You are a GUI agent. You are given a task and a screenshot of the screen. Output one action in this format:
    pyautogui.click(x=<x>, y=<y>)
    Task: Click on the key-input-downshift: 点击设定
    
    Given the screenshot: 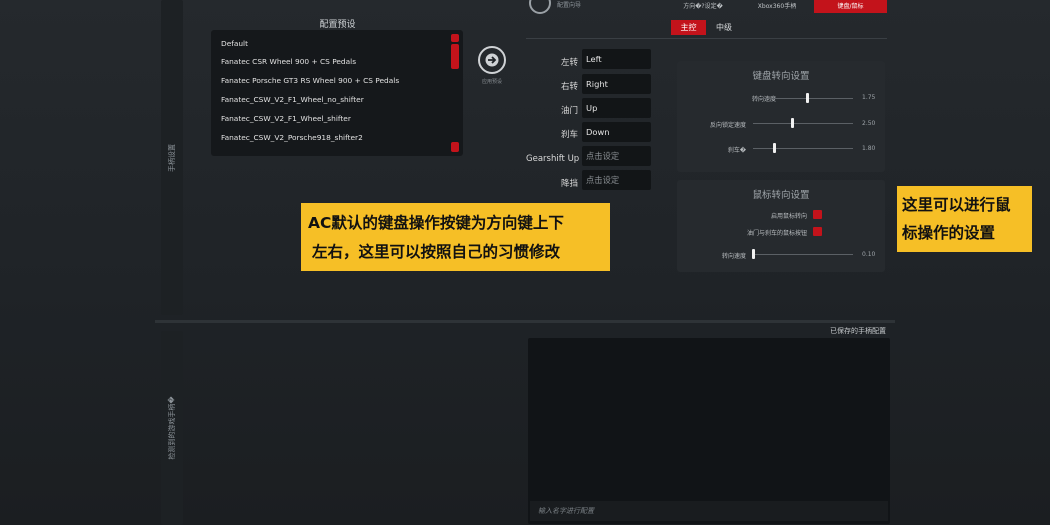 What is the action you would take?
    pyautogui.click(x=616, y=180)
    